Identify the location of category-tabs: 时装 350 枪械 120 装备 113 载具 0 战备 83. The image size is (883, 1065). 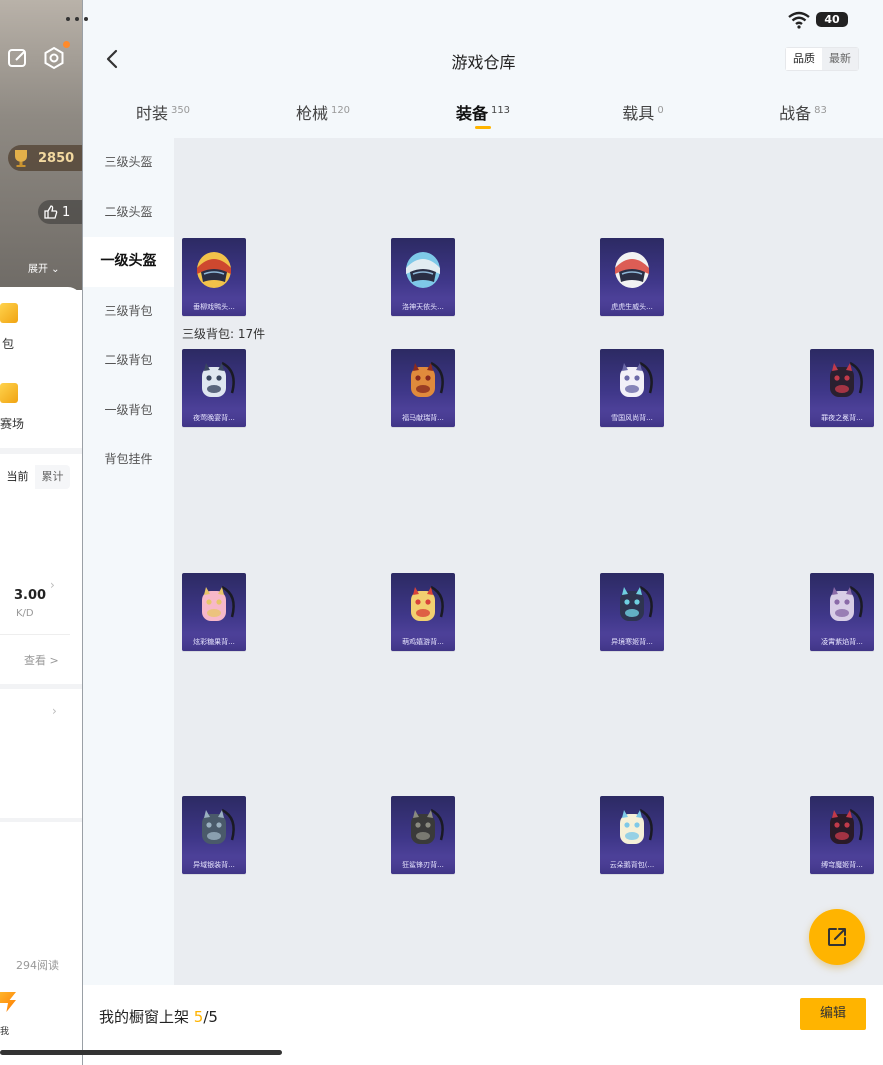
(483, 112).